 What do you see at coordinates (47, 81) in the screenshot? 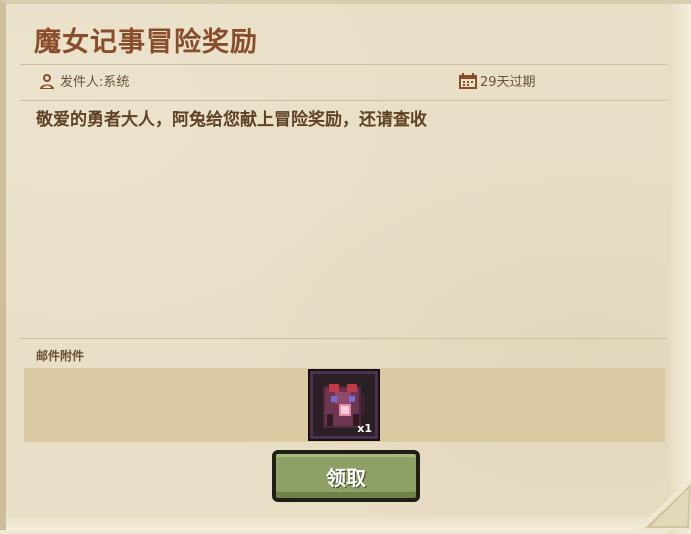
I see `user-icon` at bounding box center [47, 81].